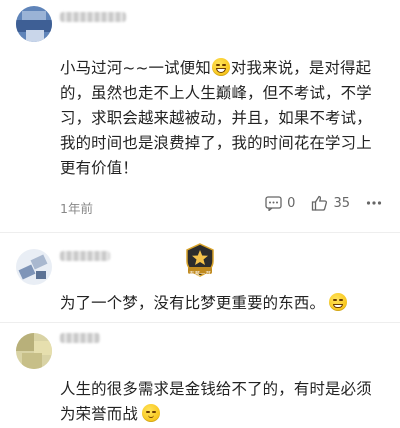  What do you see at coordinates (273, 203) in the screenshot?
I see `reply-icon` at bounding box center [273, 203].